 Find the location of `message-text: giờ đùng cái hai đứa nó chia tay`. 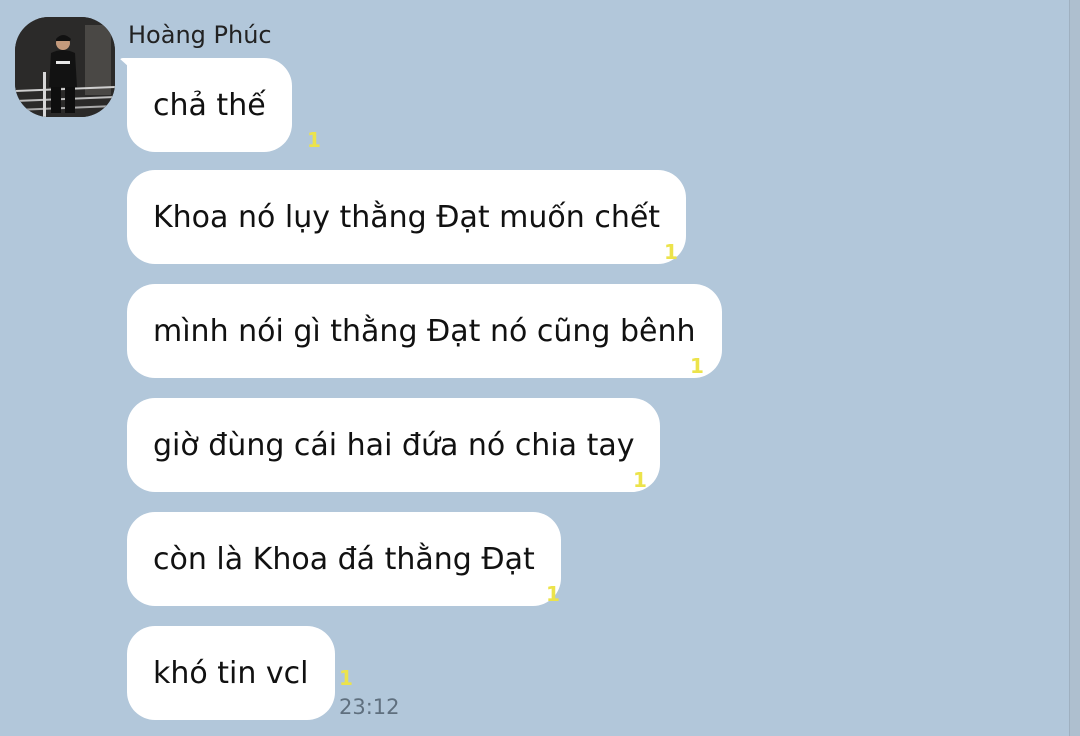

message-text: giờ đùng cái hai đứa nó chia tay is located at coordinates (394, 445).